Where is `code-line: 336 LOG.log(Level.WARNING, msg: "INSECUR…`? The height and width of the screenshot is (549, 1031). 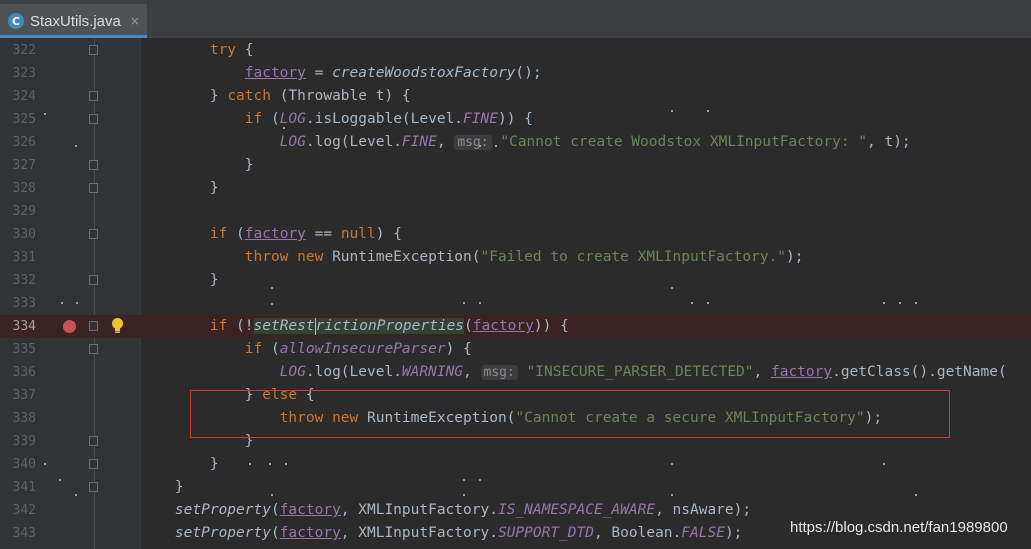 code-line: 336 LOG.log(Level.WARNING, msg: "INSECUR… is located at coordinates (515, 372).